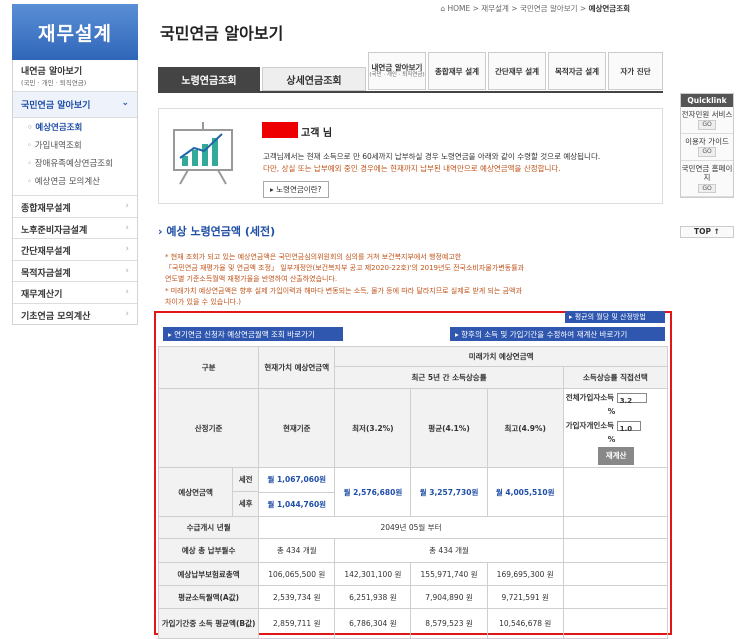 The image size is (740, 639). What do you see at coordinates (56, 106) in the screenshot?
I see `sidebar-item-label: 국민연금 알아보기` at bounding box center [56, 106].